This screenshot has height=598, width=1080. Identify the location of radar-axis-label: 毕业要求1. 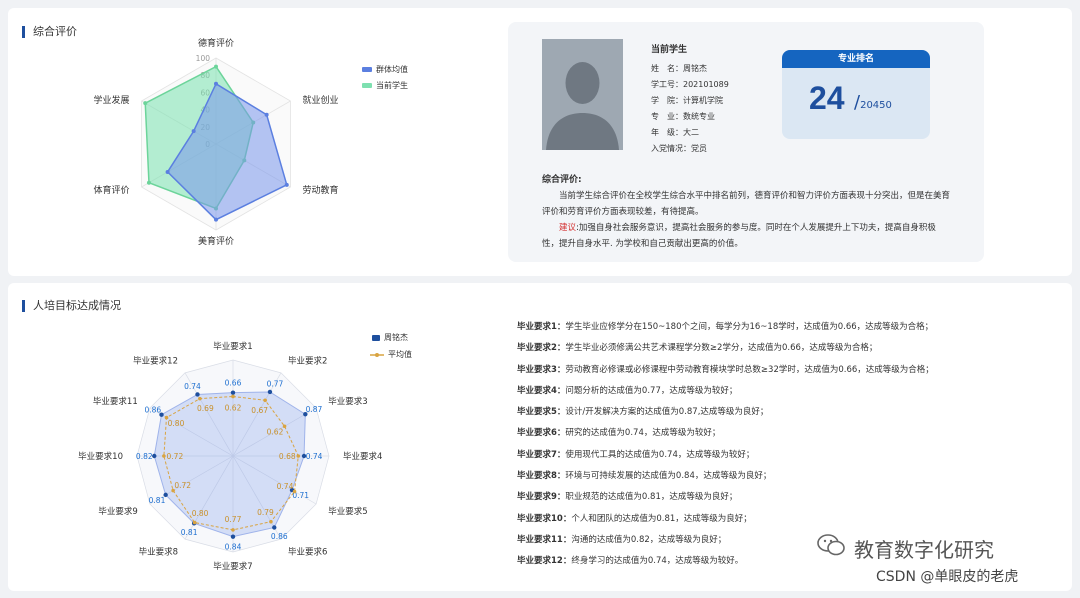
(232, 346).